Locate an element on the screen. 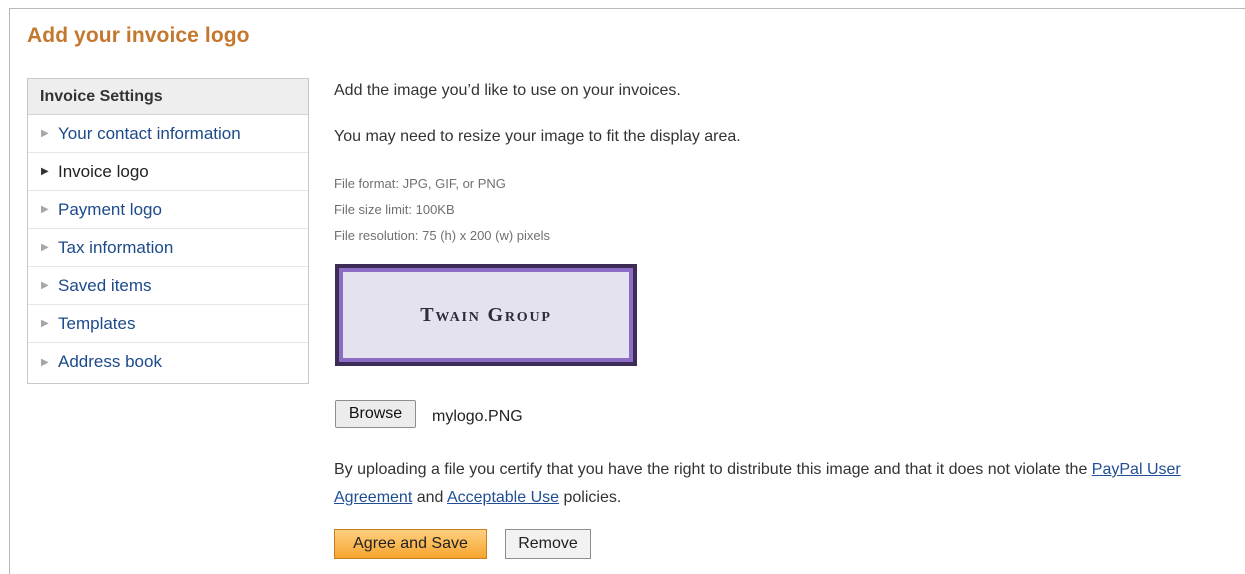  browse-button: Browse is located at coordinates (375, 414).